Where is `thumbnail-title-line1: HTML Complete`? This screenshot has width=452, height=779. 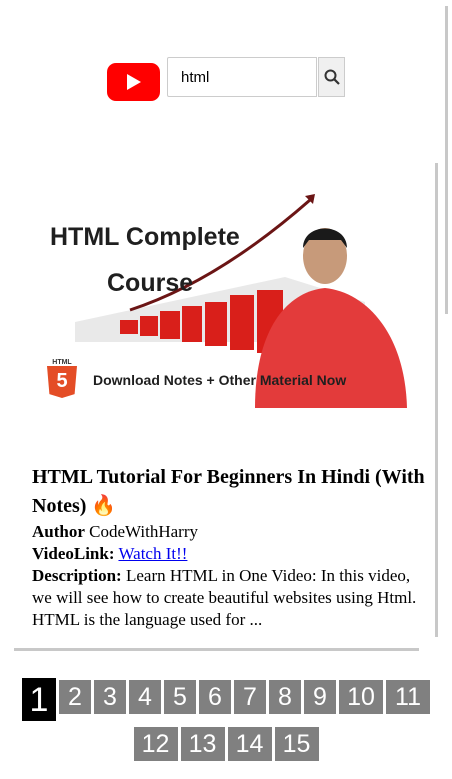 thumbnail-title-line1: HTML Complete is located at coordinates (145, 237).